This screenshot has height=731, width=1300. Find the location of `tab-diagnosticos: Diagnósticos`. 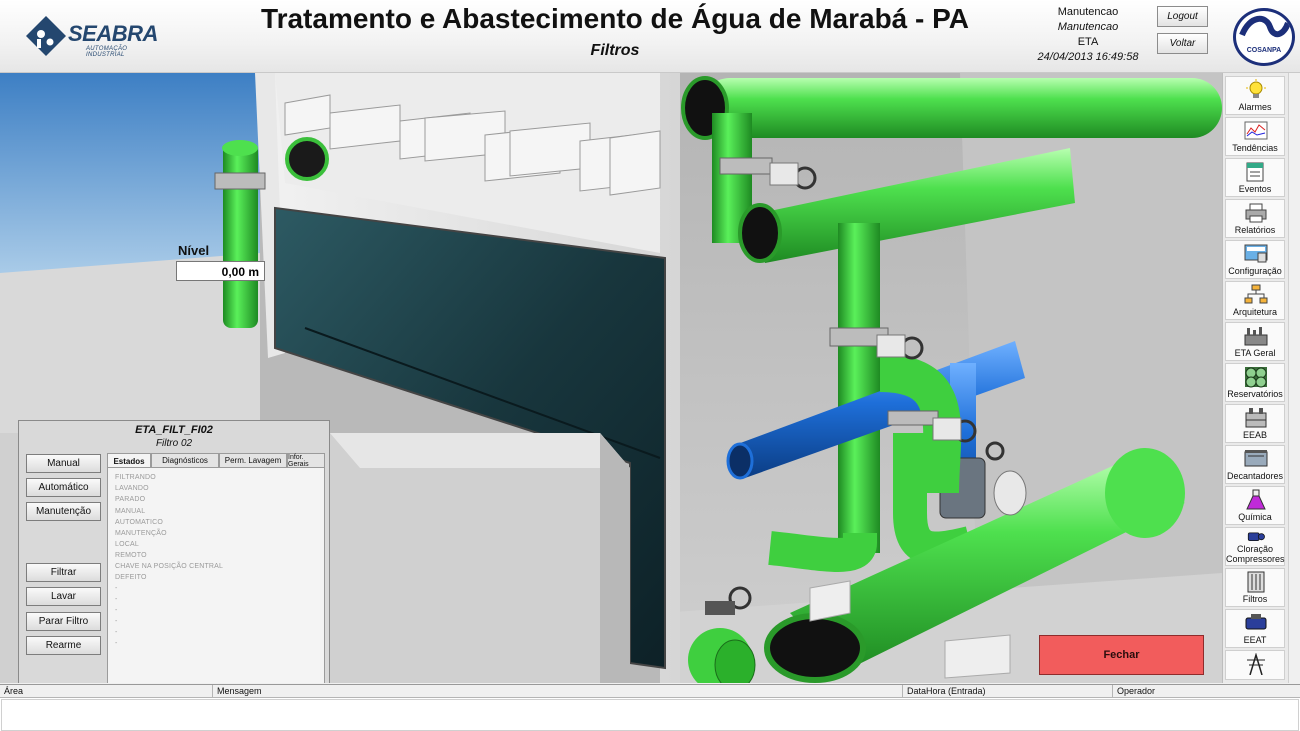

tab-diagnosticos: Diagnósticos is located at coordinates (185, 460).